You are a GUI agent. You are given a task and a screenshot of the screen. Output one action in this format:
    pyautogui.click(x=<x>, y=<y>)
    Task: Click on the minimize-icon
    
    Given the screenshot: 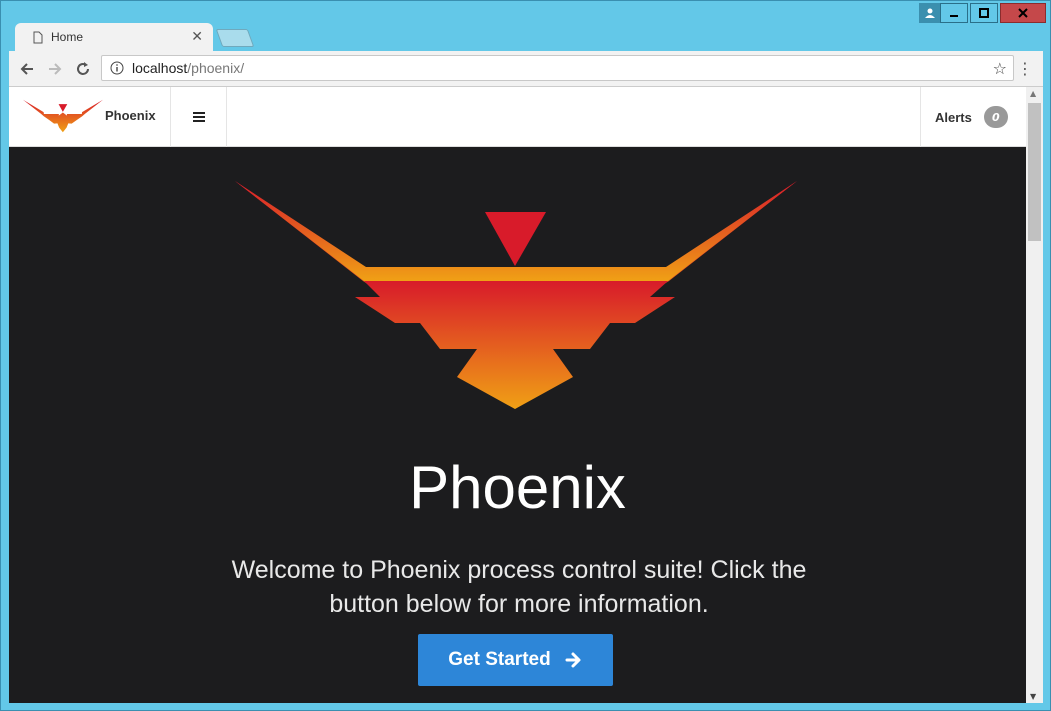 What is the action you would take?
    pyautogui.click(x=954, y=16)
    